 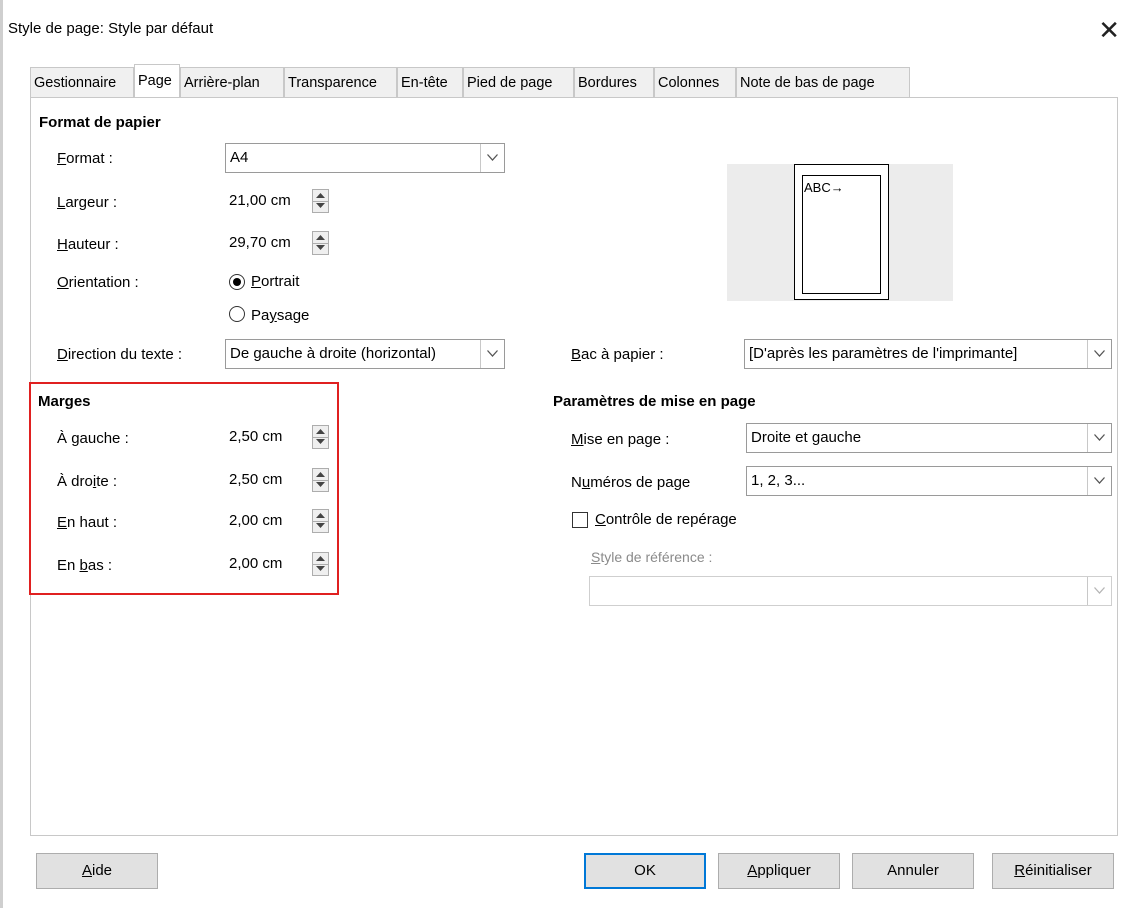 What do you see at coordinates (64, 401) in the screenshot?
I see `margins-header: Marges` at bounding box center [64, 401].